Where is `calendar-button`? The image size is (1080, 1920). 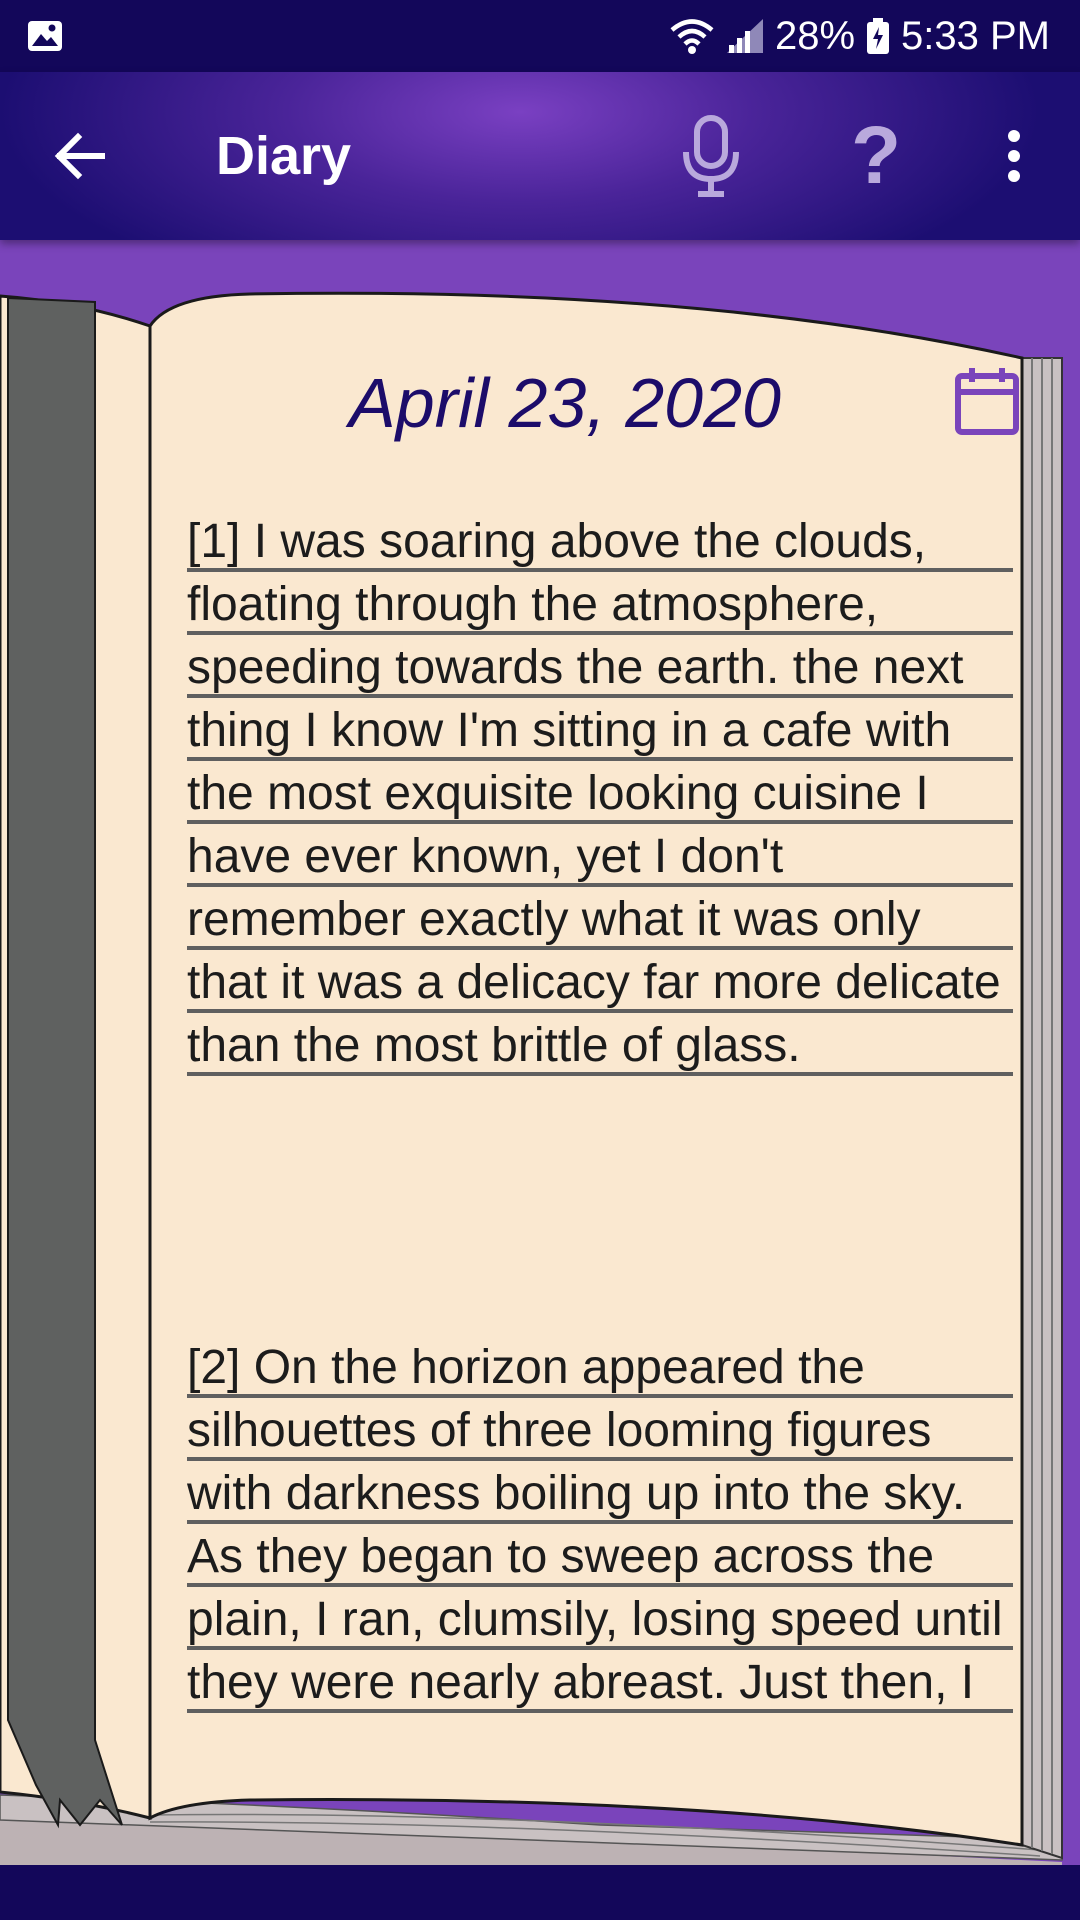 calendar-button is located at coordinates (987, 402).